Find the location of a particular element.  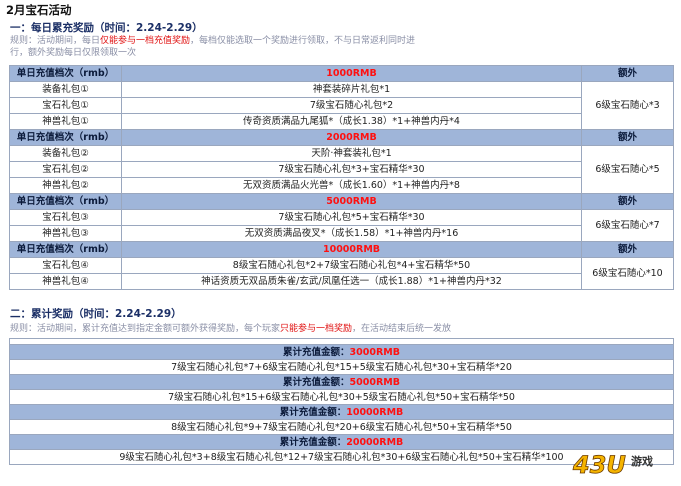

section1-rules-line2: 行，额外奖励每日仅限领取一次 is located at coordinates (73, 53).